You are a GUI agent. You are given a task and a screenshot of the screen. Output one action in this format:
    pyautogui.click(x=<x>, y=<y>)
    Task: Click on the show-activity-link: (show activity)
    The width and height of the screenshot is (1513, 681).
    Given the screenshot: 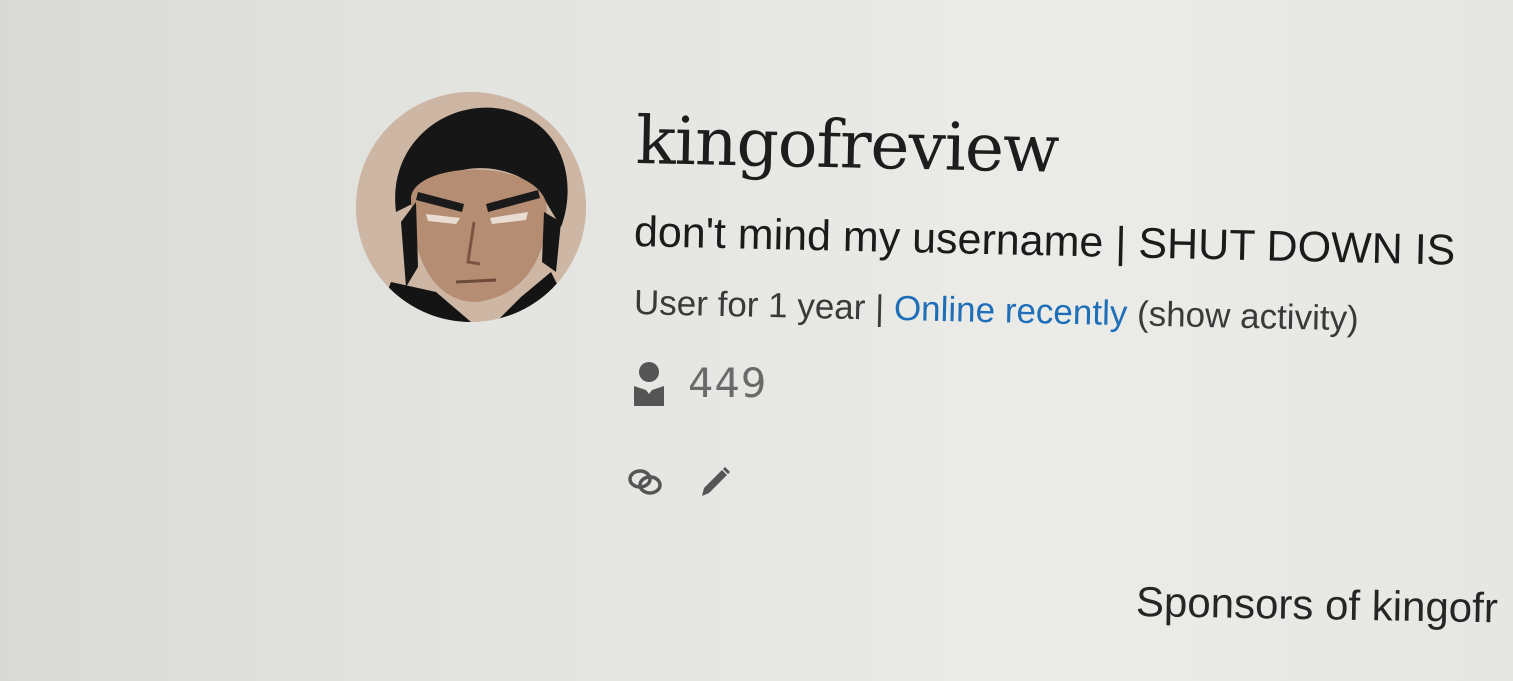 What is the action you would take?
    pyautogui.click(x=1243, y=316)
    